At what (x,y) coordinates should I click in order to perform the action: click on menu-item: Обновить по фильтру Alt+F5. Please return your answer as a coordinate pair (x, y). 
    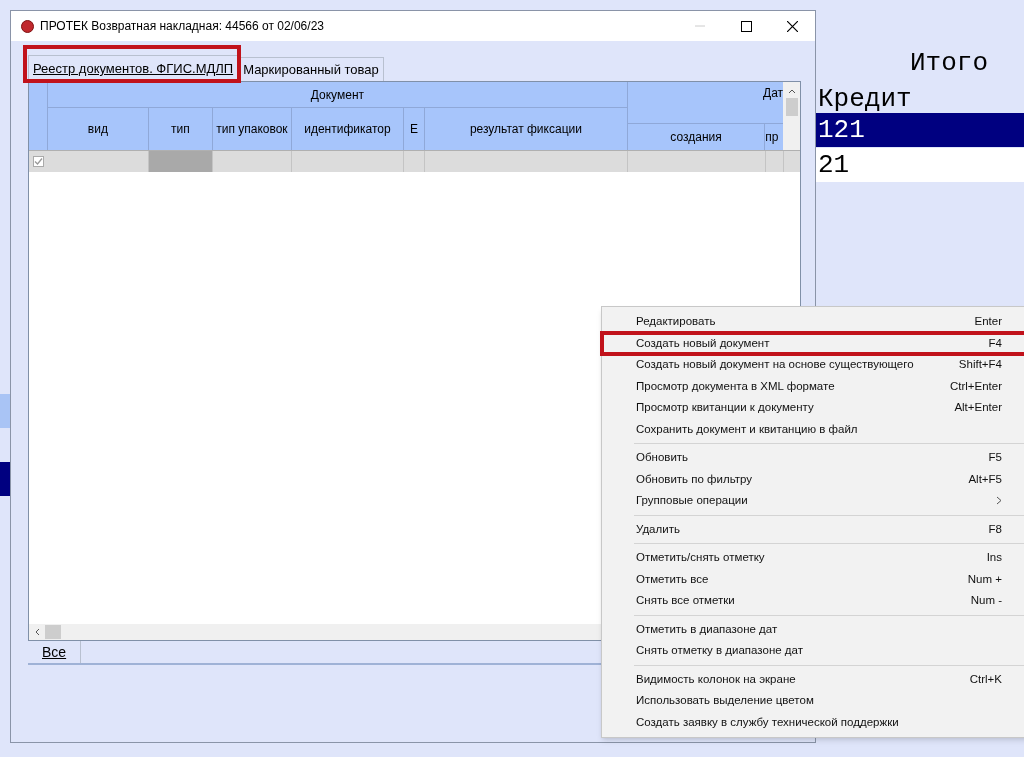
    Looking at the image, I should click on (813, 479).